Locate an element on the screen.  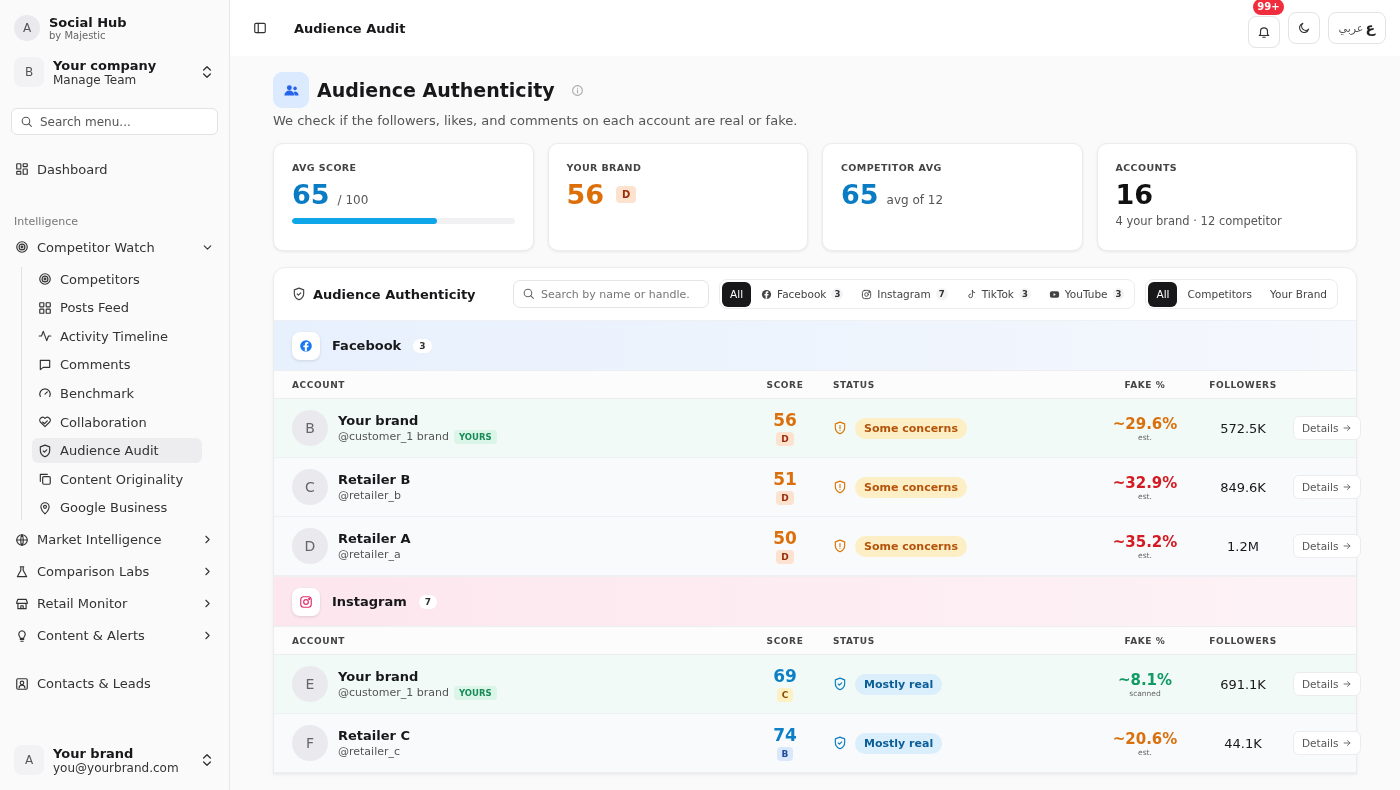
user-name: Your brand is located at coordinates (94, 753).